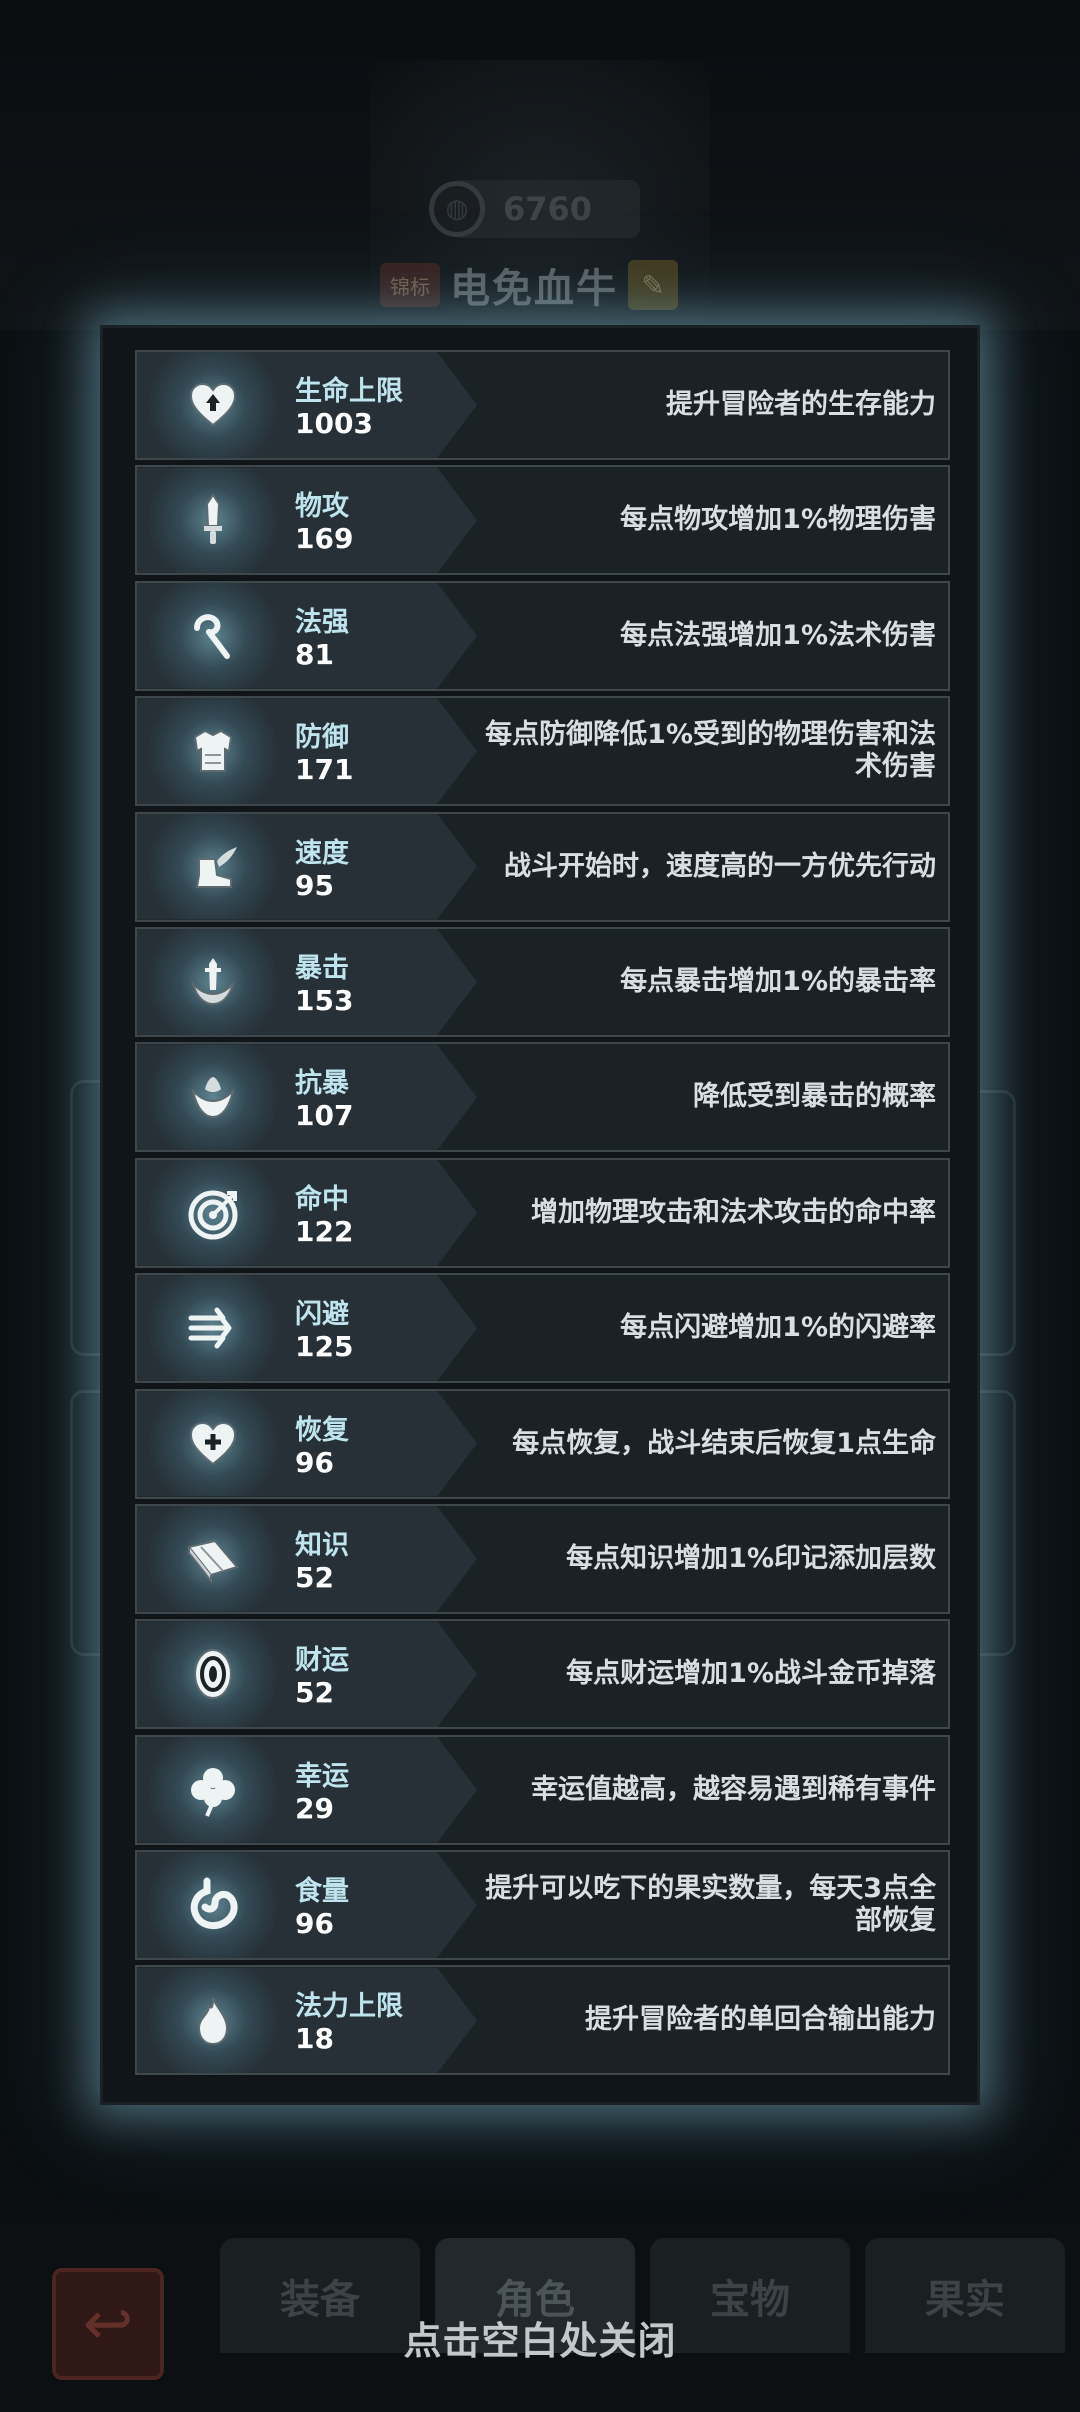 Image resolution: width=1080 pixels, height=2412 pixels. Describe the element at coordinates (542, 405) in the screenshot. I see `stat-row-hp: 生命上限 1003 提升冒险者的生存能力` at that location.